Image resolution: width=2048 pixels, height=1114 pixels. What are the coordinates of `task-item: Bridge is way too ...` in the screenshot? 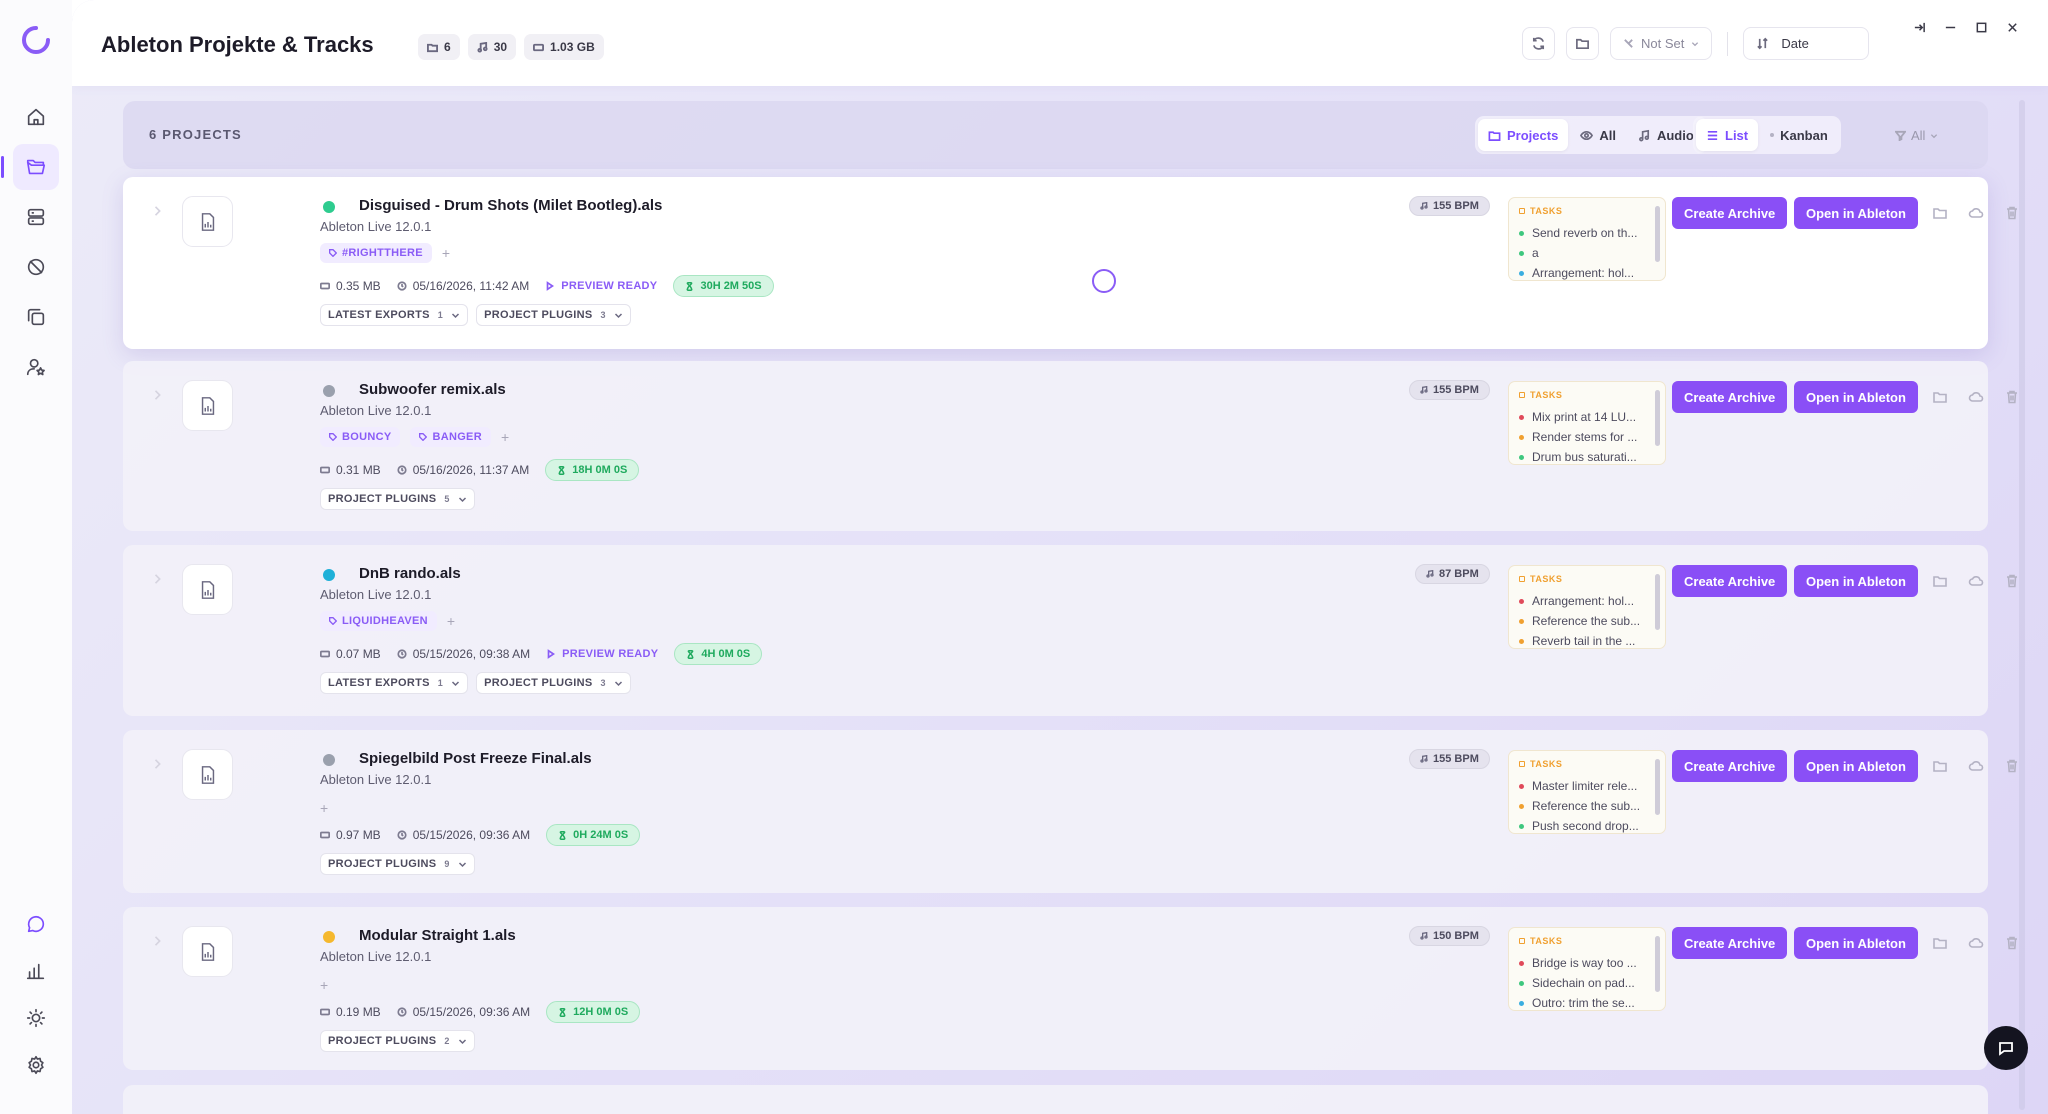 It's located at (1584, 963).